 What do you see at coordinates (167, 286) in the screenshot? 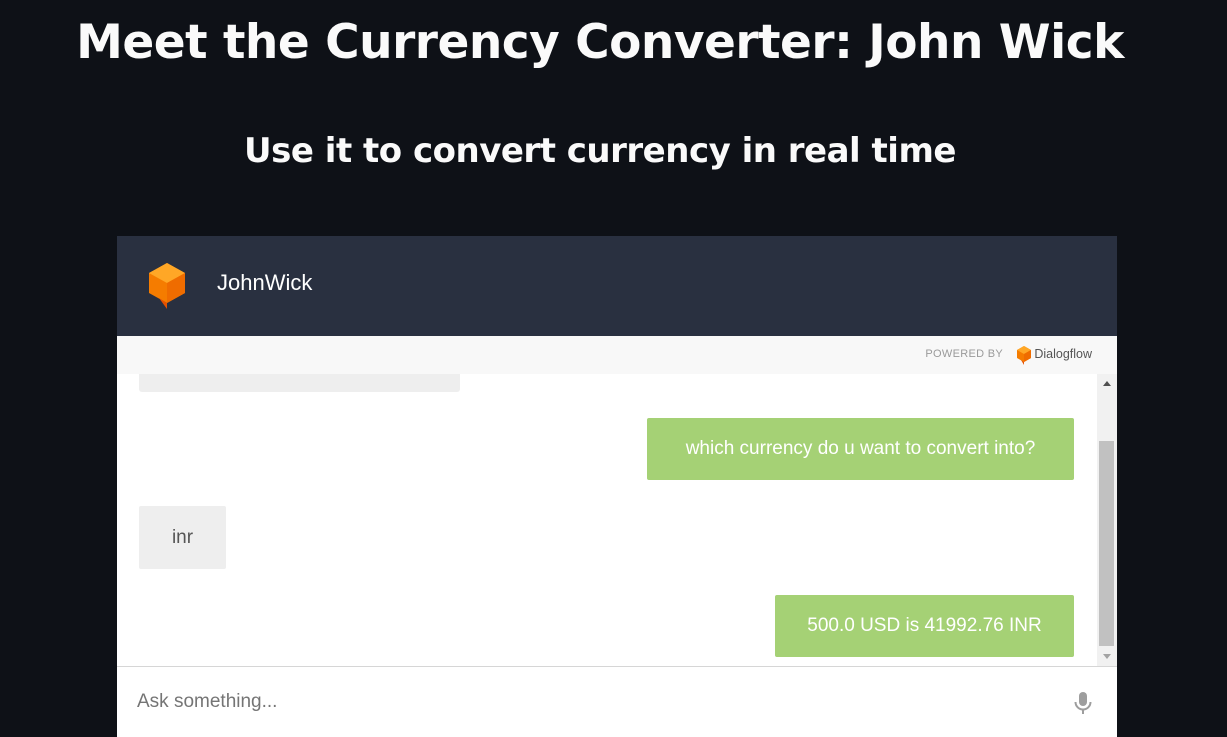
I see `dialogflow-cube-icon` at bounding box center [167, 286].